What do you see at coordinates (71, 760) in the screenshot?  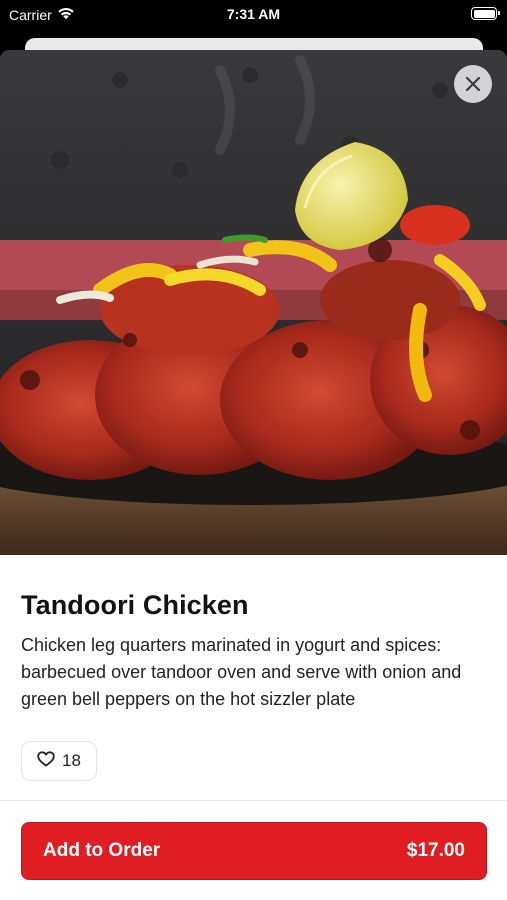 I see `like-count: 18` at bounding box center [71, 760].